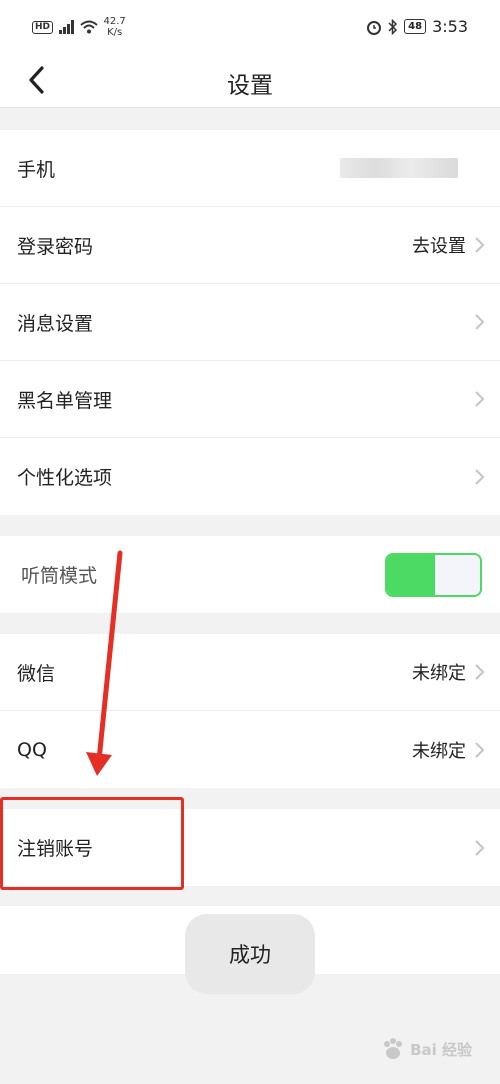 This screenshot has width=500, height=1084. I want to click on earpiece-mode-label: 听筒模式, so click(59, 576).